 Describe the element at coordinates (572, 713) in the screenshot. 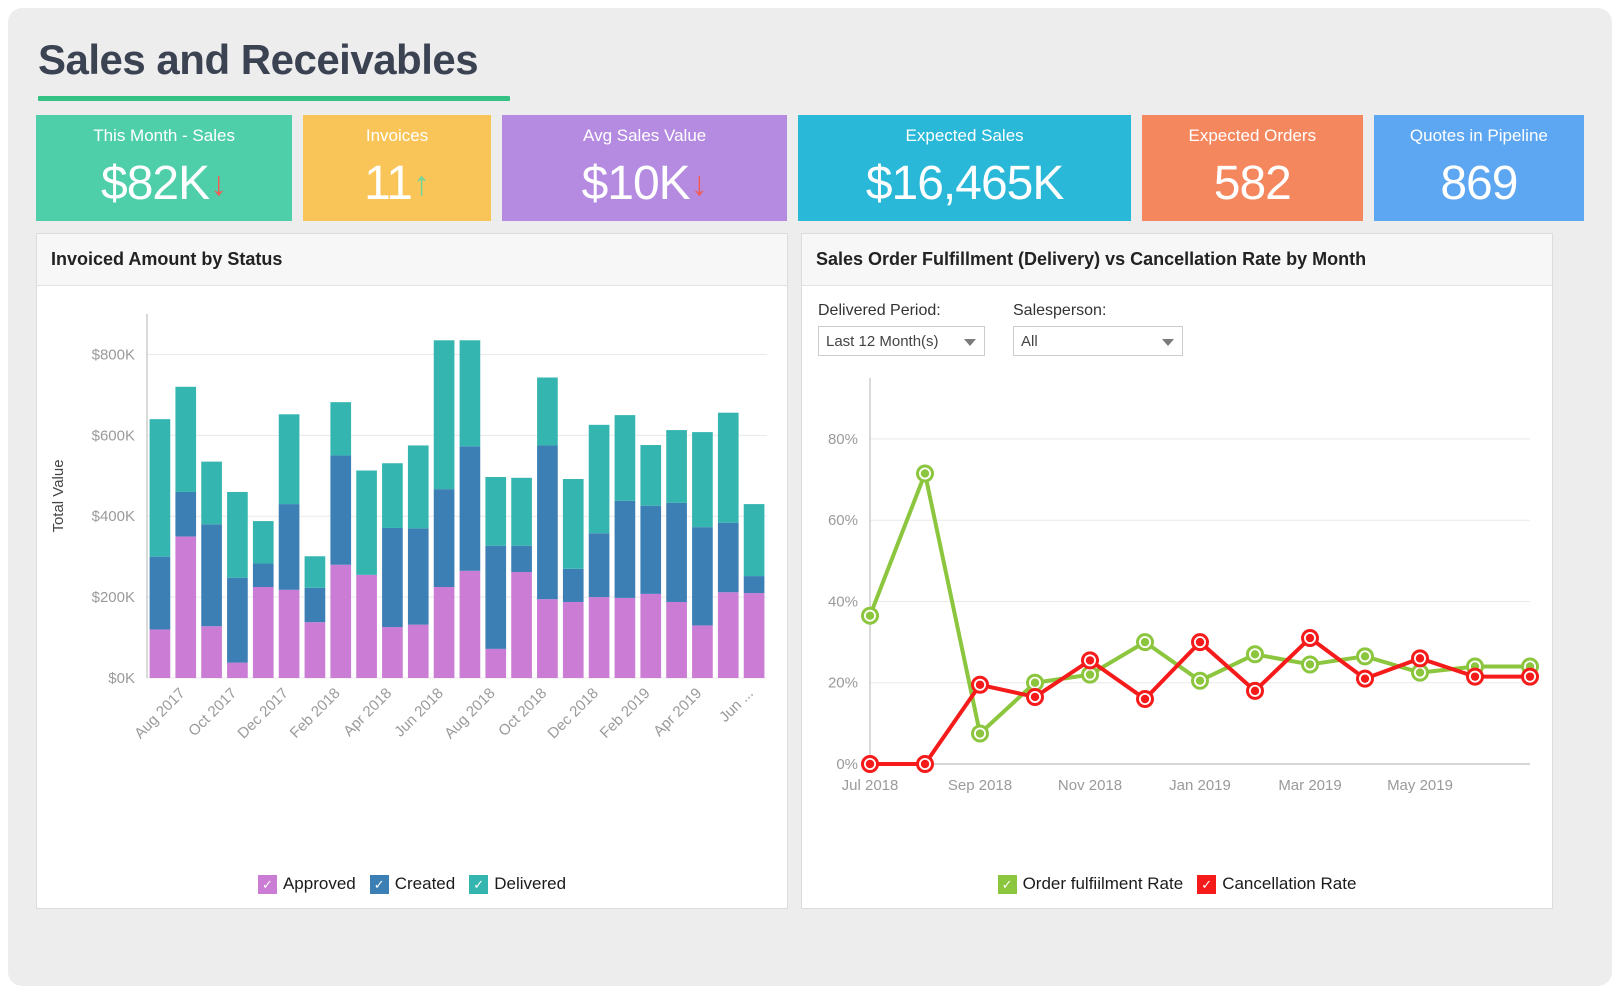

I see `svg-text: Dec 2018` at that location.